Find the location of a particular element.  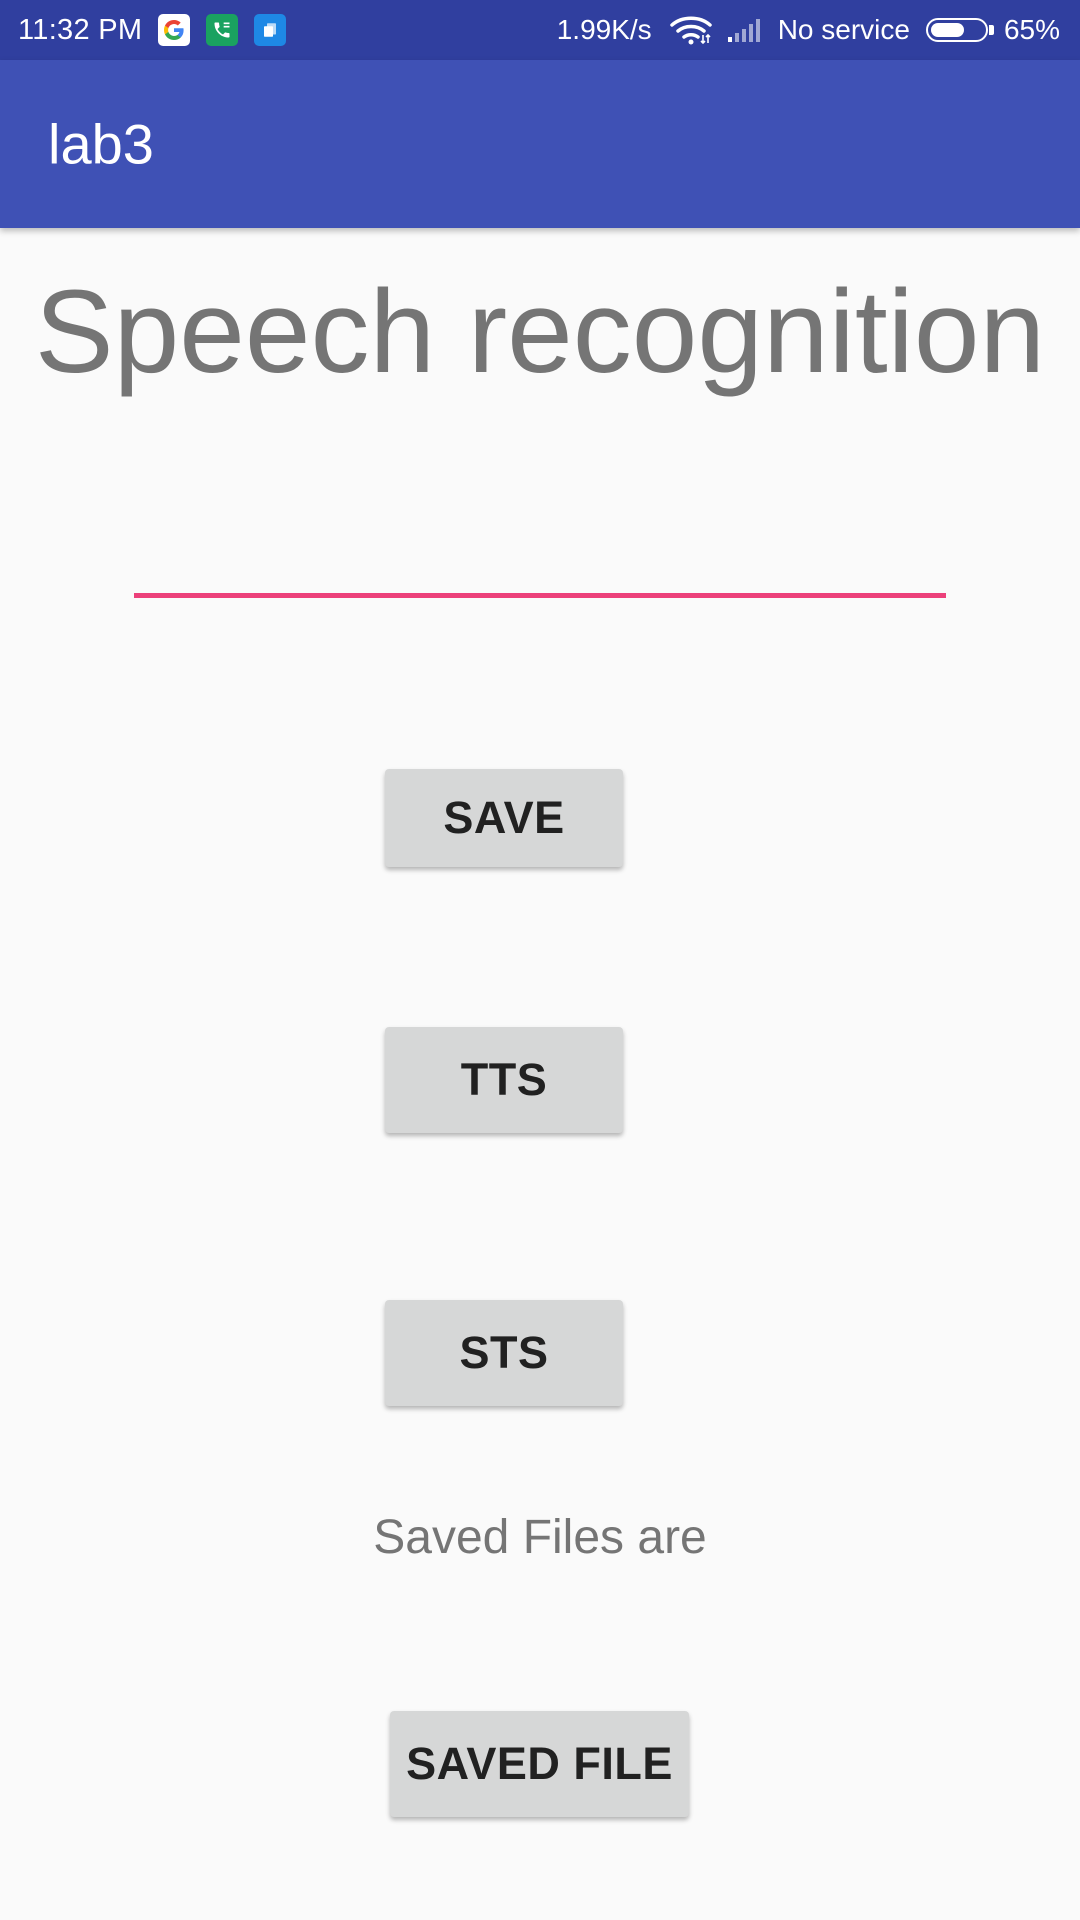

status-bar: 11:32 PM 1.99K/s No service 65% is located at coordinates (540, 30).